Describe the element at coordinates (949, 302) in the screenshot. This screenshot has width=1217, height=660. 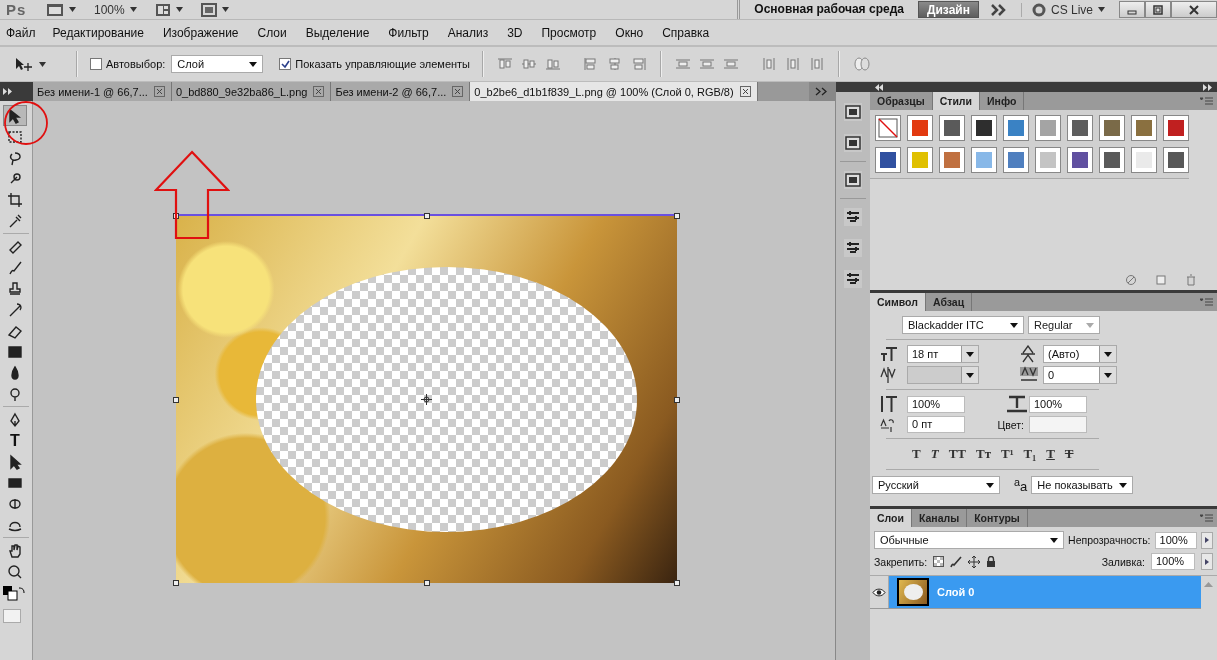
I see `panel-tab: Абзац` at that location.